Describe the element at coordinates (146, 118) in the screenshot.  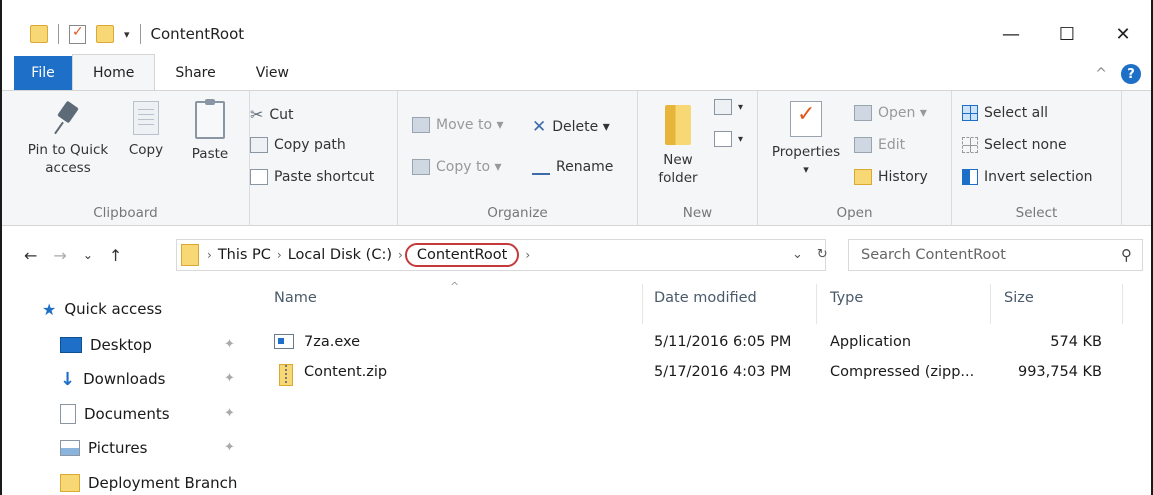
I see `copy-icon` at that location.